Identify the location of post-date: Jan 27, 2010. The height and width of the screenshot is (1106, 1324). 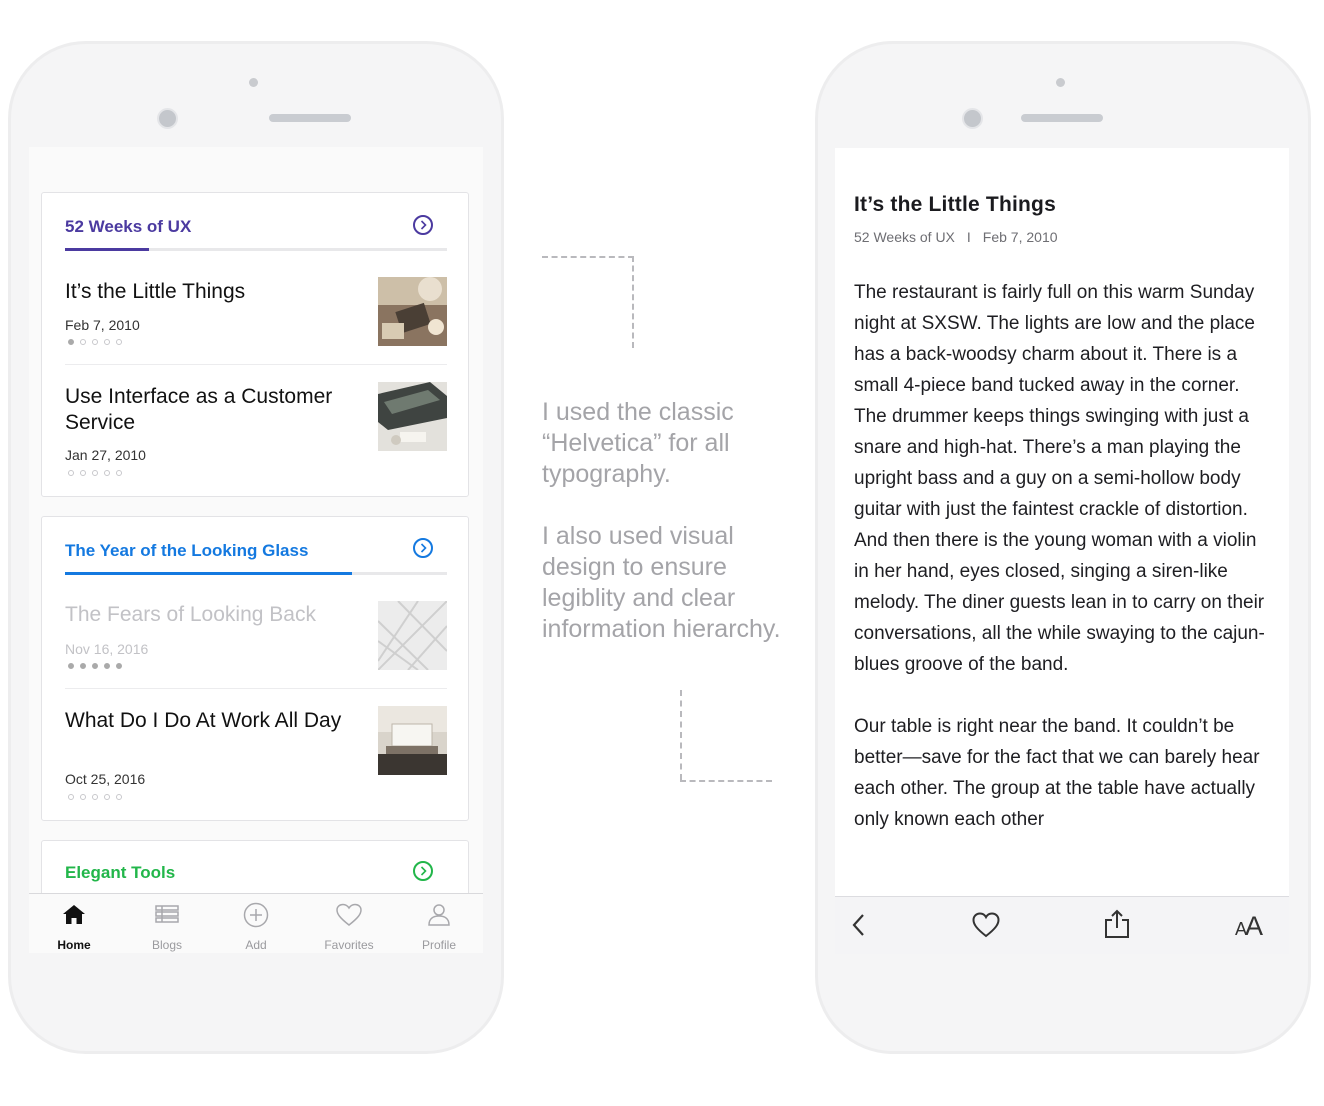
(105, 455).